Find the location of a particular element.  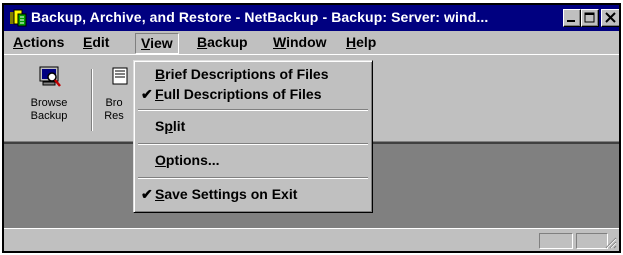

menu-bar: Actions Edit View Backup Window Help is located at coordinates (311, 42).